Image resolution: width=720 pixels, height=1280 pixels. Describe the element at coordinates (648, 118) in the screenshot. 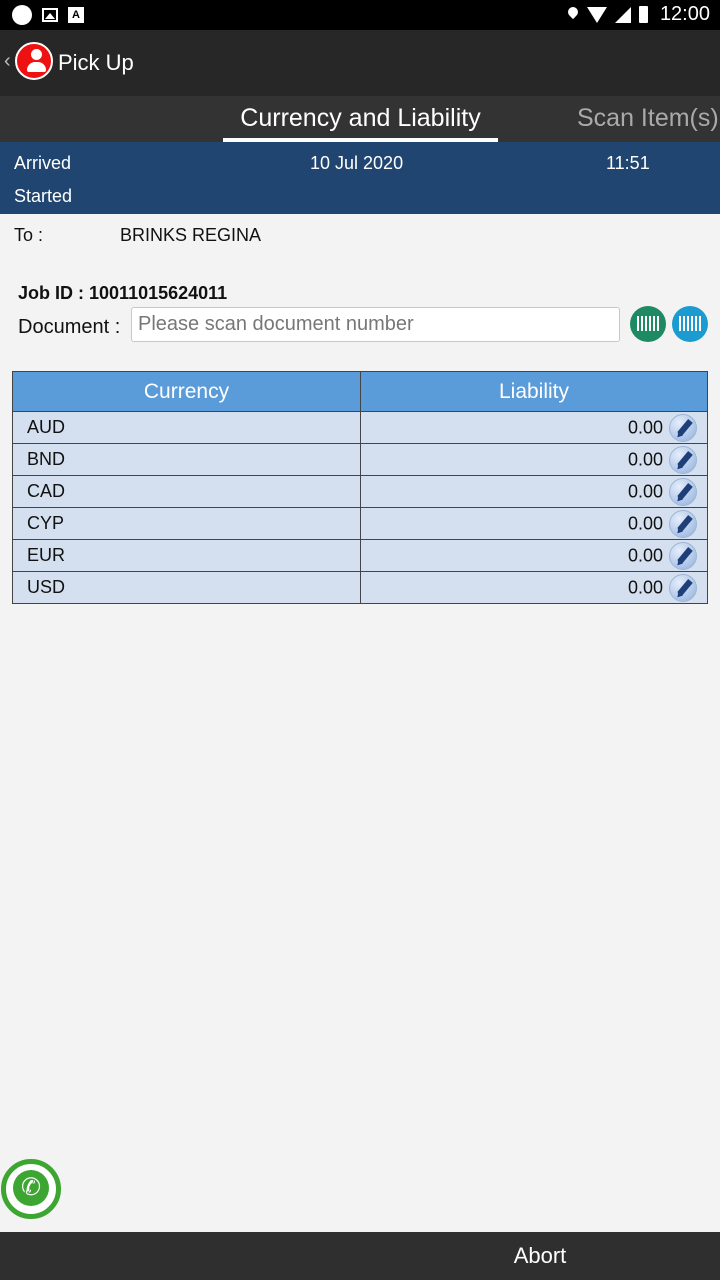

I see `tab-scan-items: Scan Item(s)` at that location.